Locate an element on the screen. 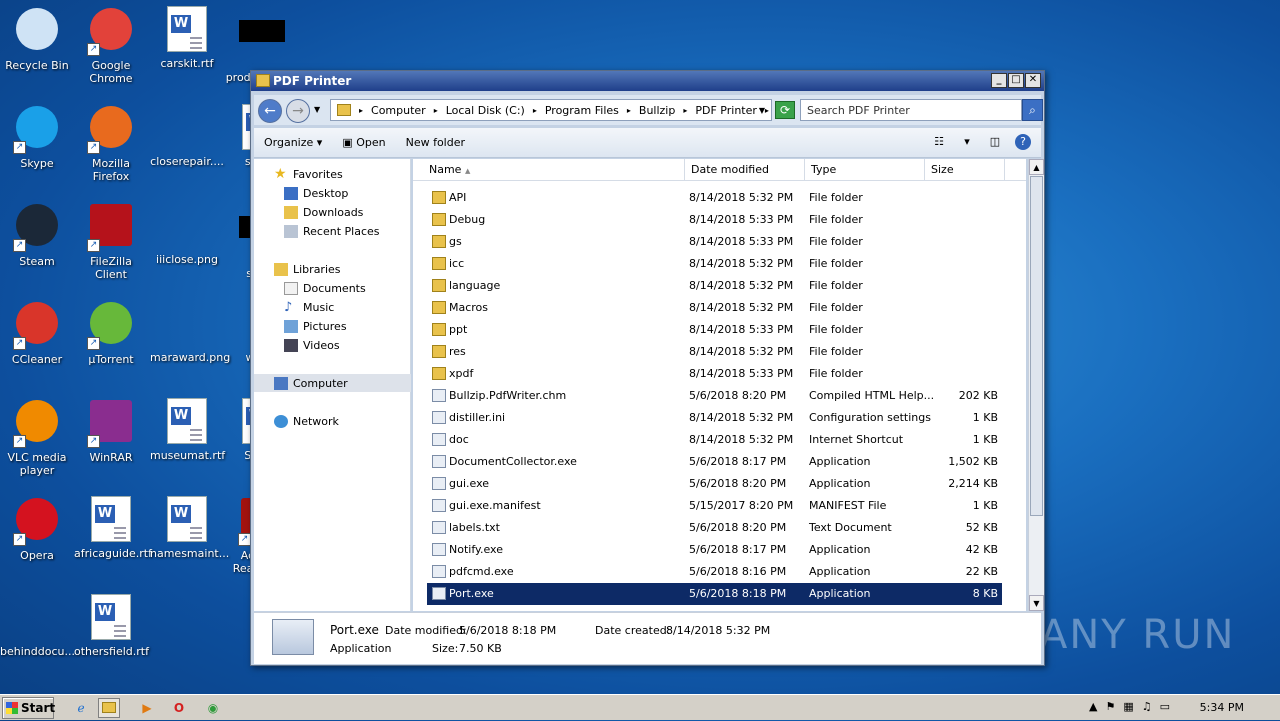 The width and height of the screenshot is (1280, 721). desktop-icon: Wothersfield.rtf is located at coordinates (111, 626).